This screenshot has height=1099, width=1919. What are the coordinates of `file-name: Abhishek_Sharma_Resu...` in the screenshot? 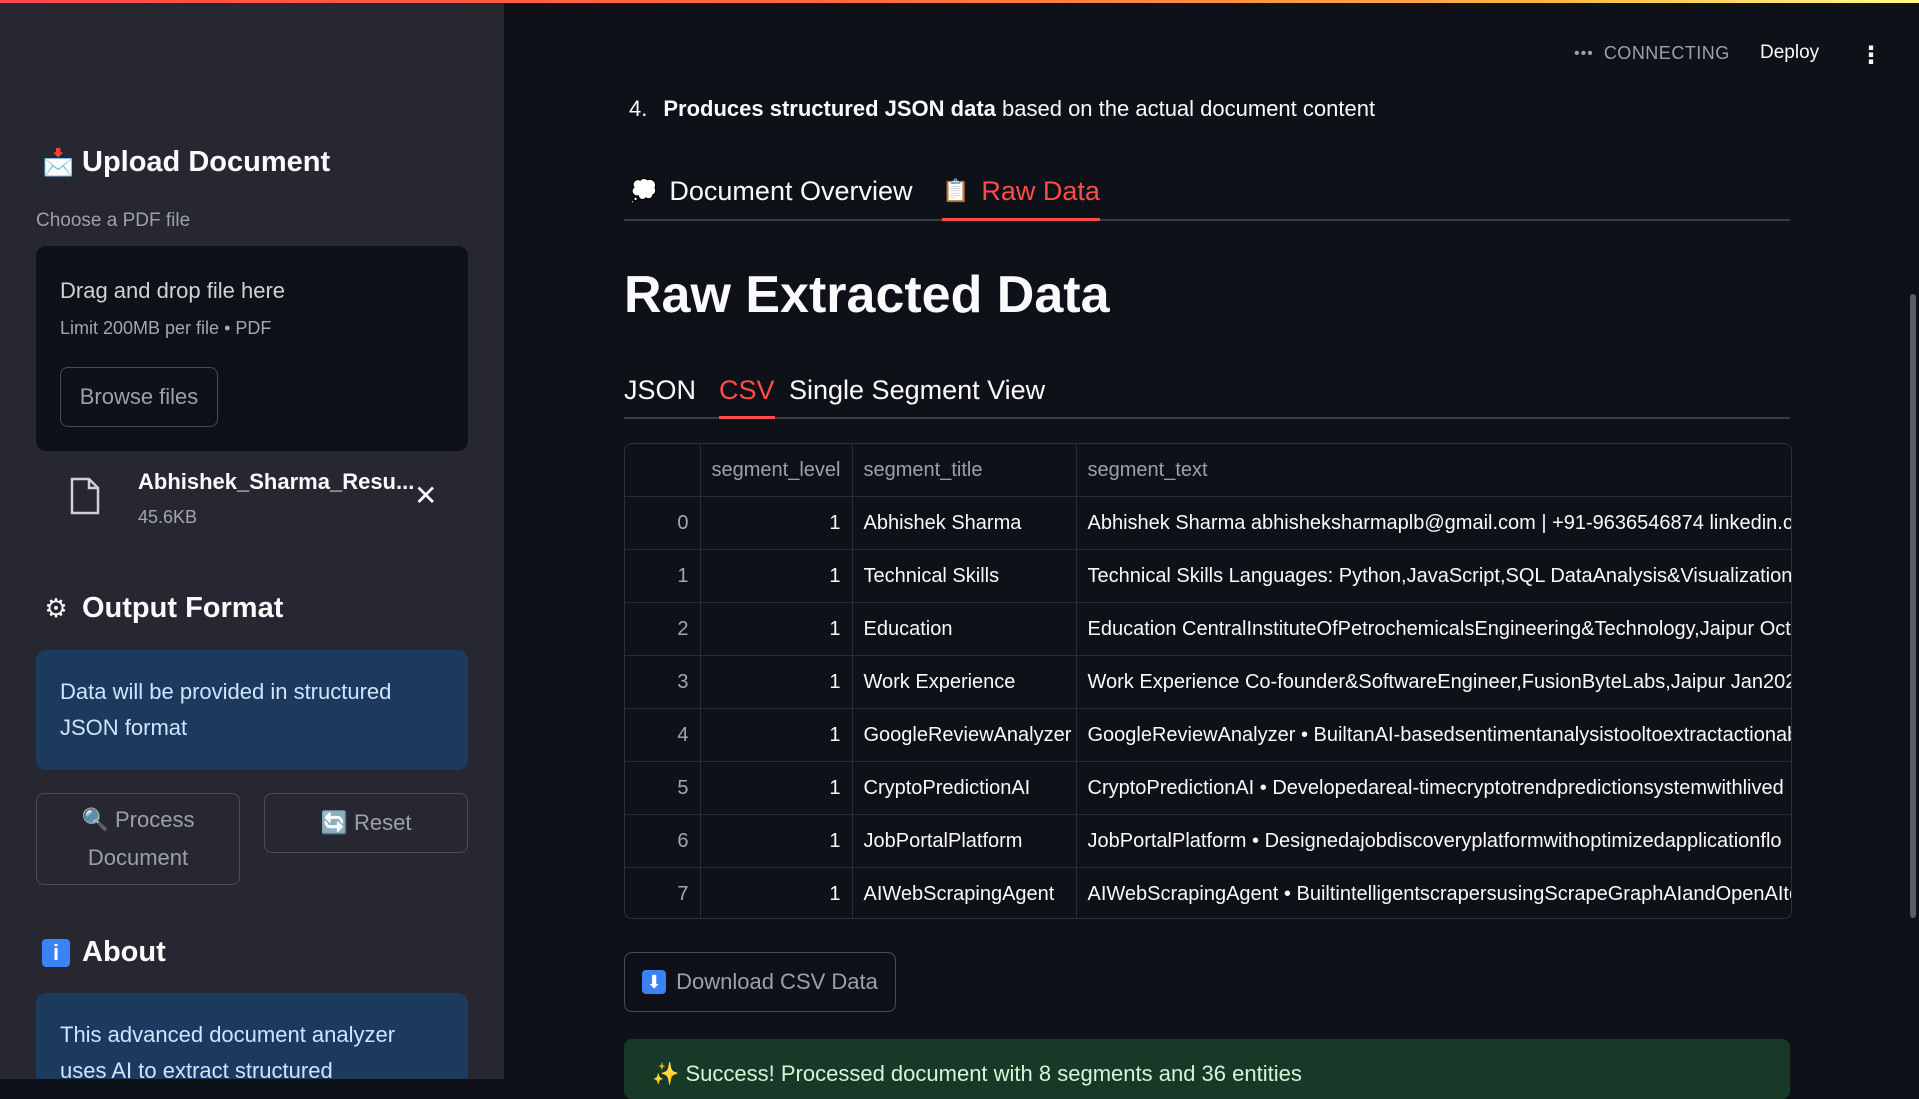 It's located at (276, 481).